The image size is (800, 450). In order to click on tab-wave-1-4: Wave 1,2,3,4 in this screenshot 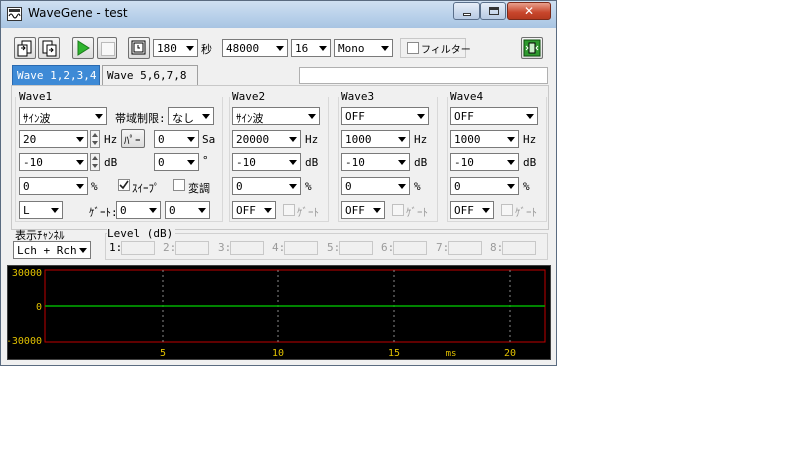, I will do `click(56, 75)`.